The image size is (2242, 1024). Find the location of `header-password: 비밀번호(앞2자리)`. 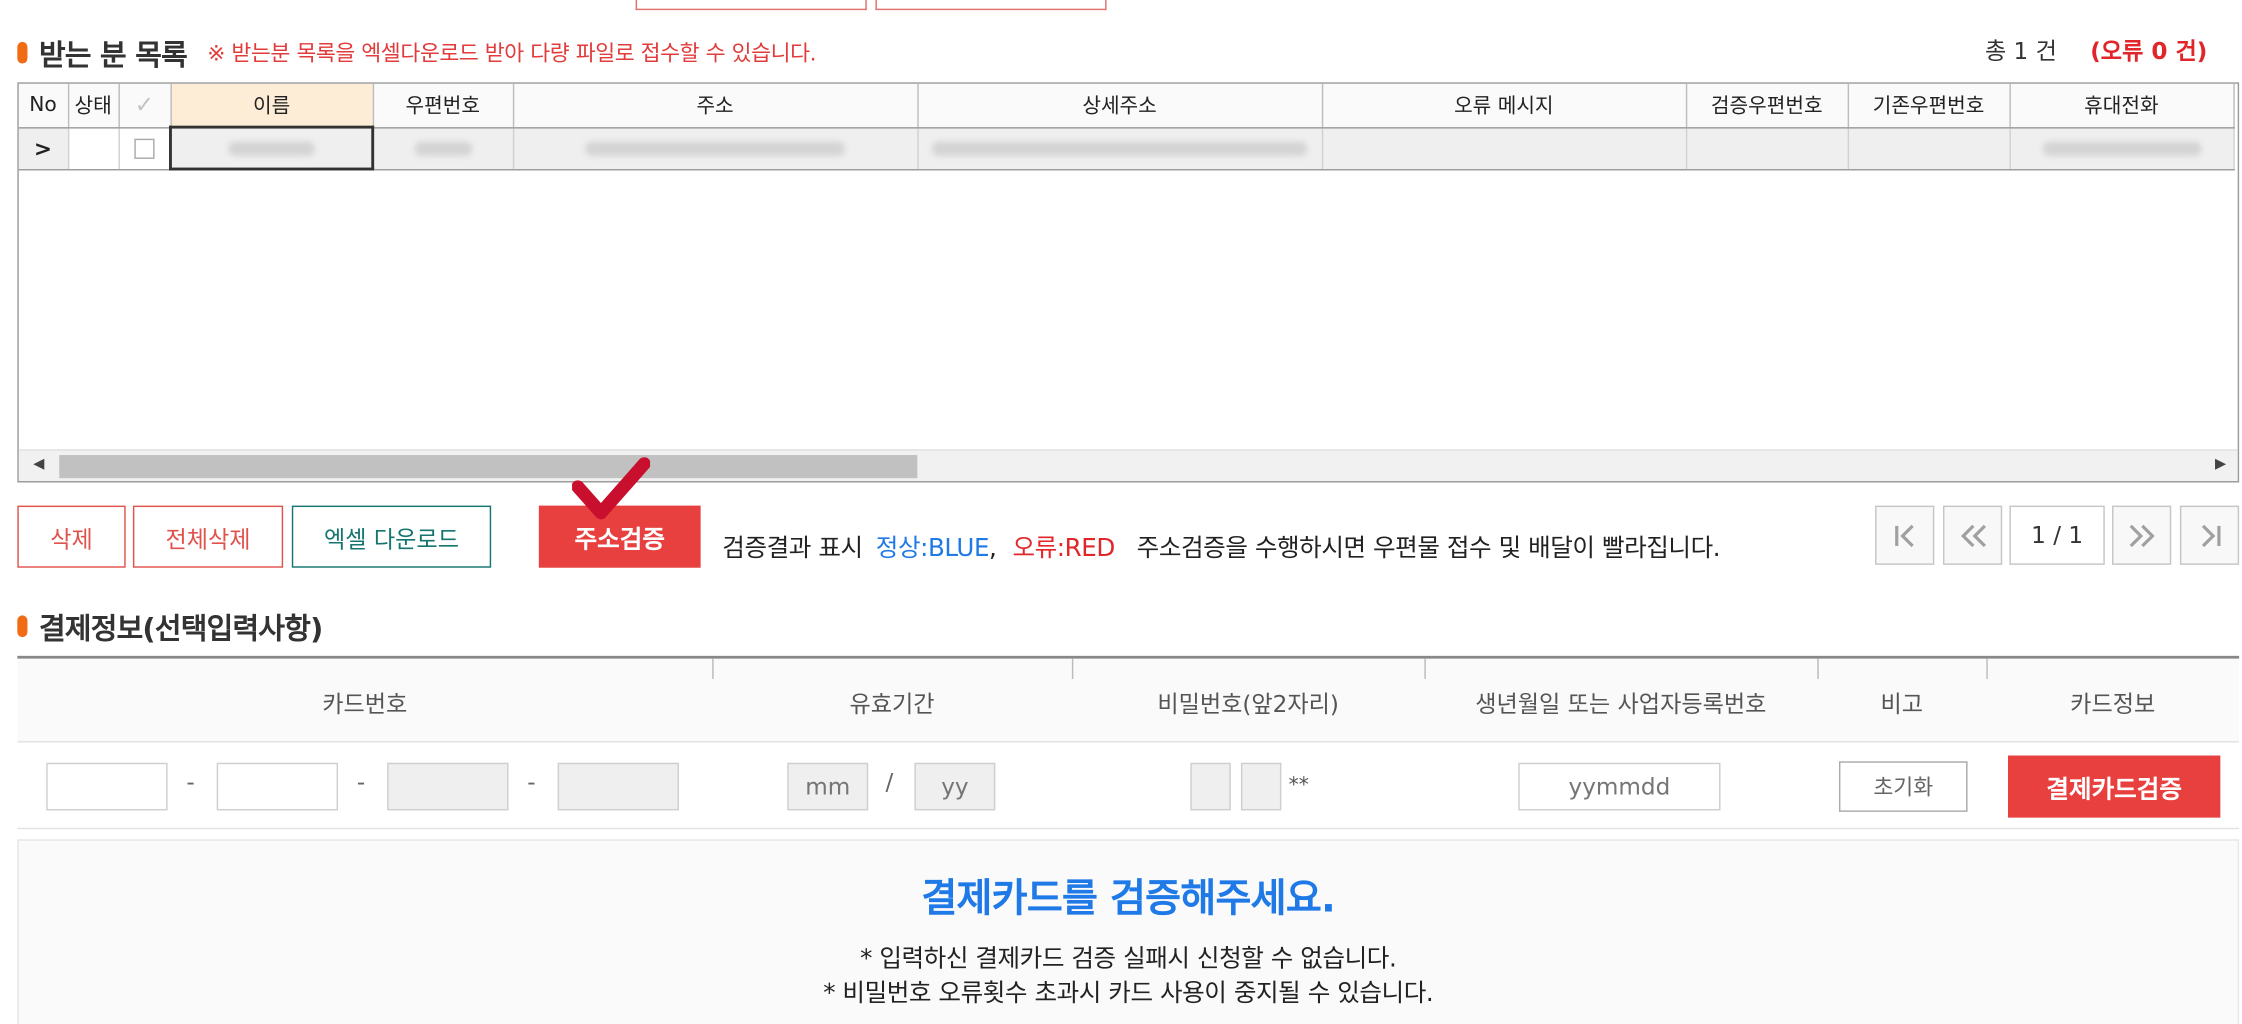

header-password: 비밀번호(앞2자리) is located at coordinates (1248, 704).